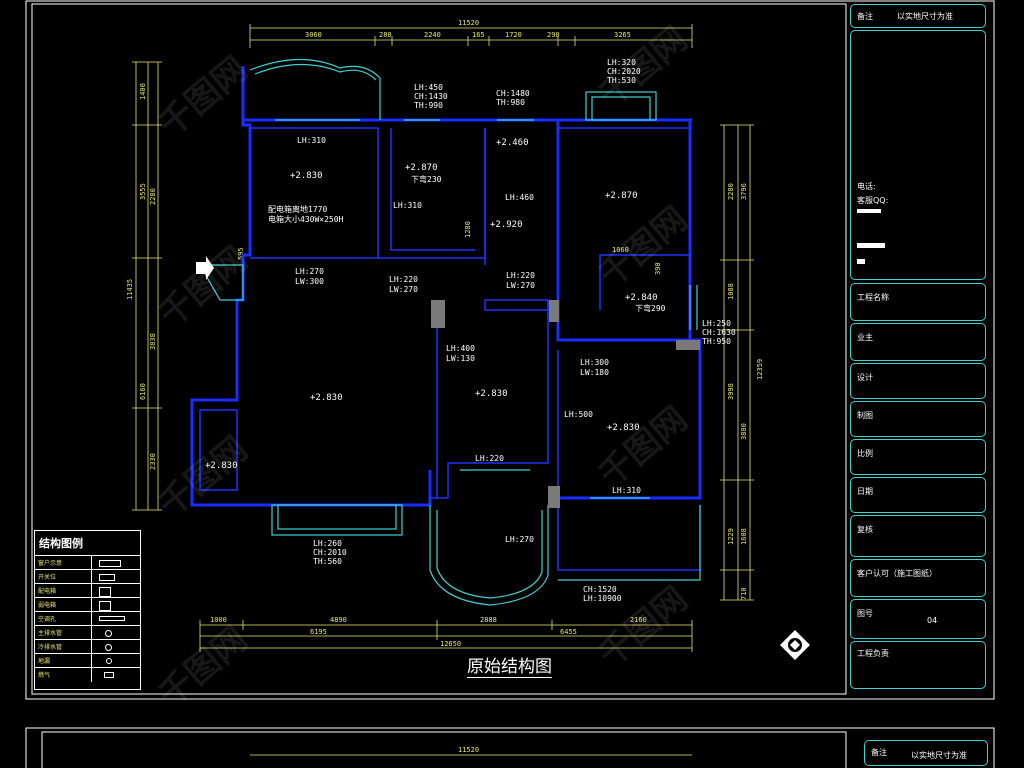  I want to click on drawing-number: 04, so click(932, 620).